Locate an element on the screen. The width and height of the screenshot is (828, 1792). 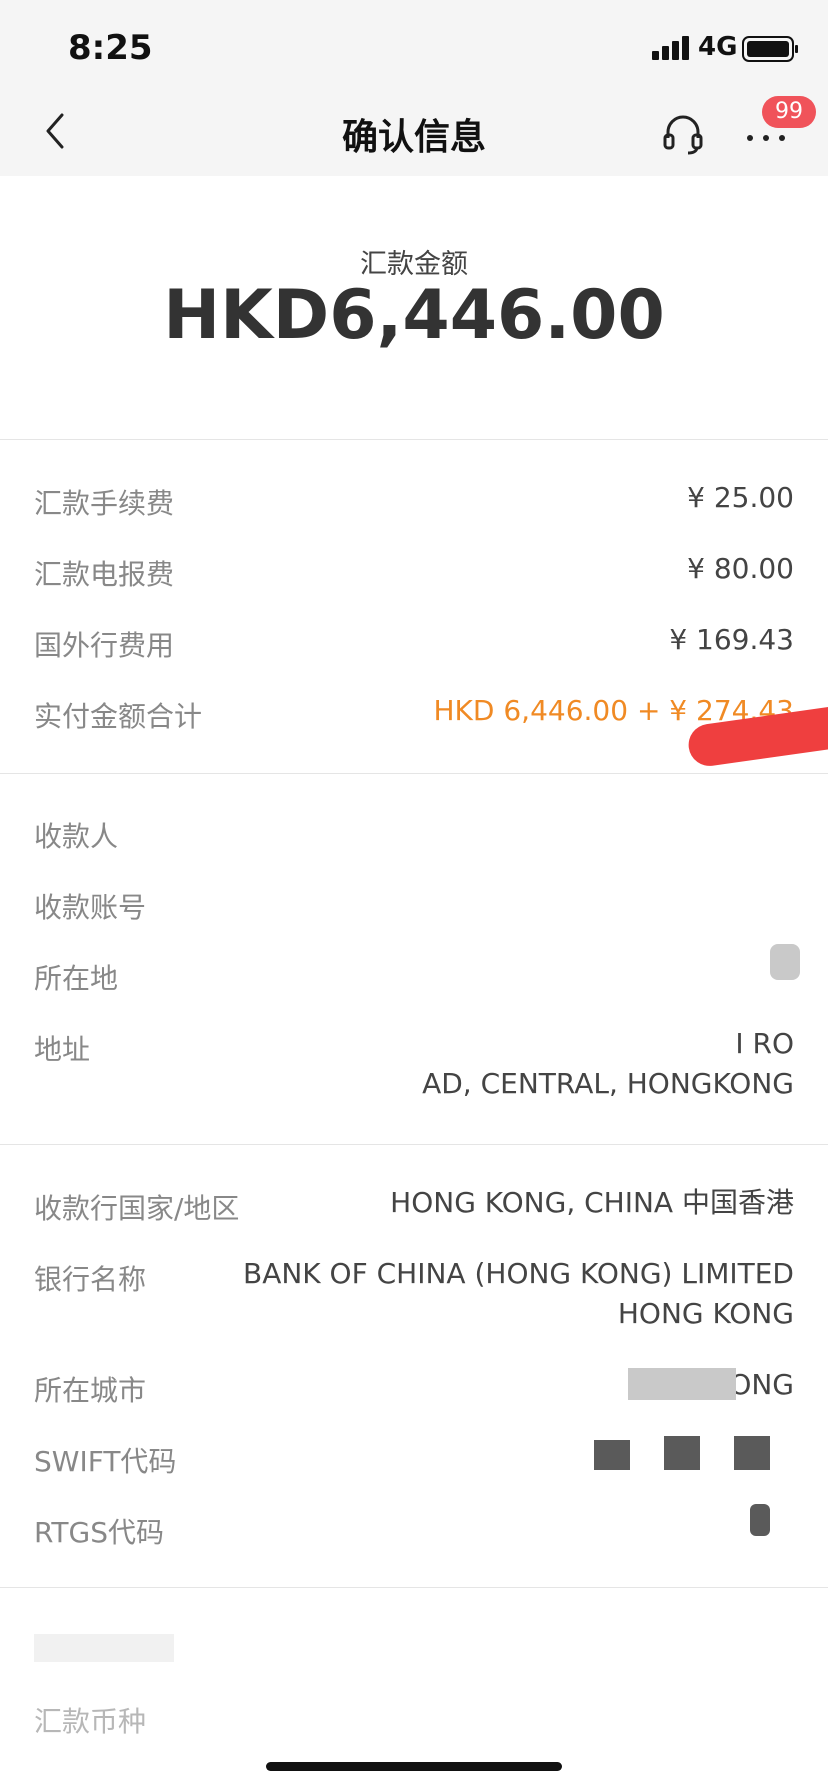
payee-address-label: 地址 is located at coordinates (62, 1049).